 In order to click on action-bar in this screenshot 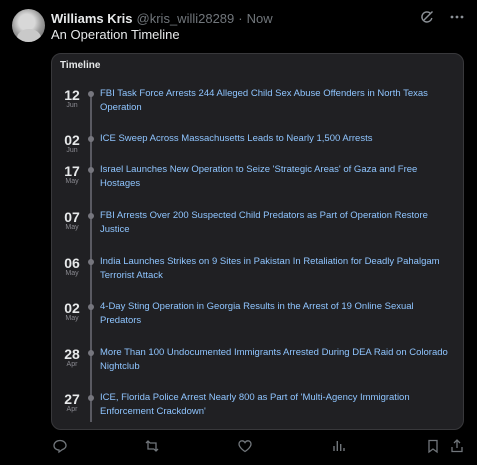, I will do `click(238, 449)`.